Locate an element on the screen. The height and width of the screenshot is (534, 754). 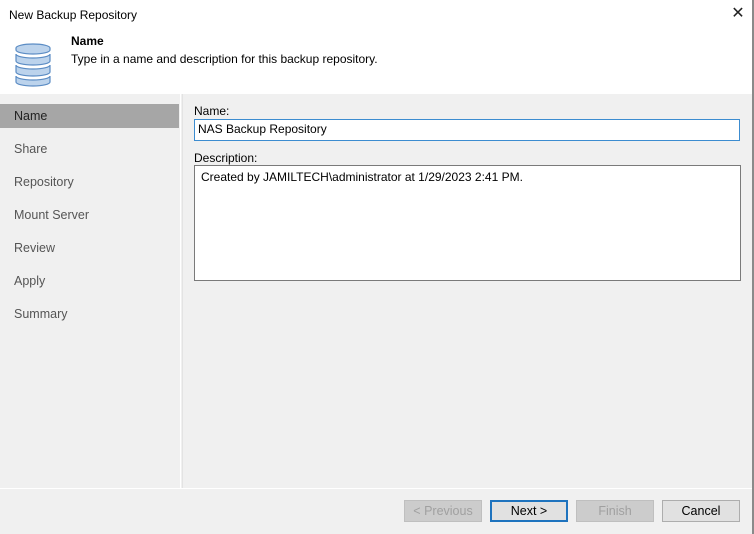
window-title: New Backup Repository is located at coordinates (73, 15).